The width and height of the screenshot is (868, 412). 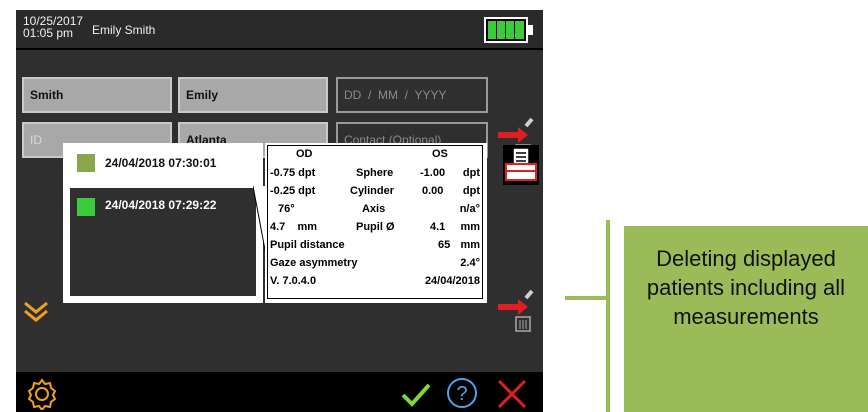 I want to click on od-header: OD, so click(x=304, y=154).